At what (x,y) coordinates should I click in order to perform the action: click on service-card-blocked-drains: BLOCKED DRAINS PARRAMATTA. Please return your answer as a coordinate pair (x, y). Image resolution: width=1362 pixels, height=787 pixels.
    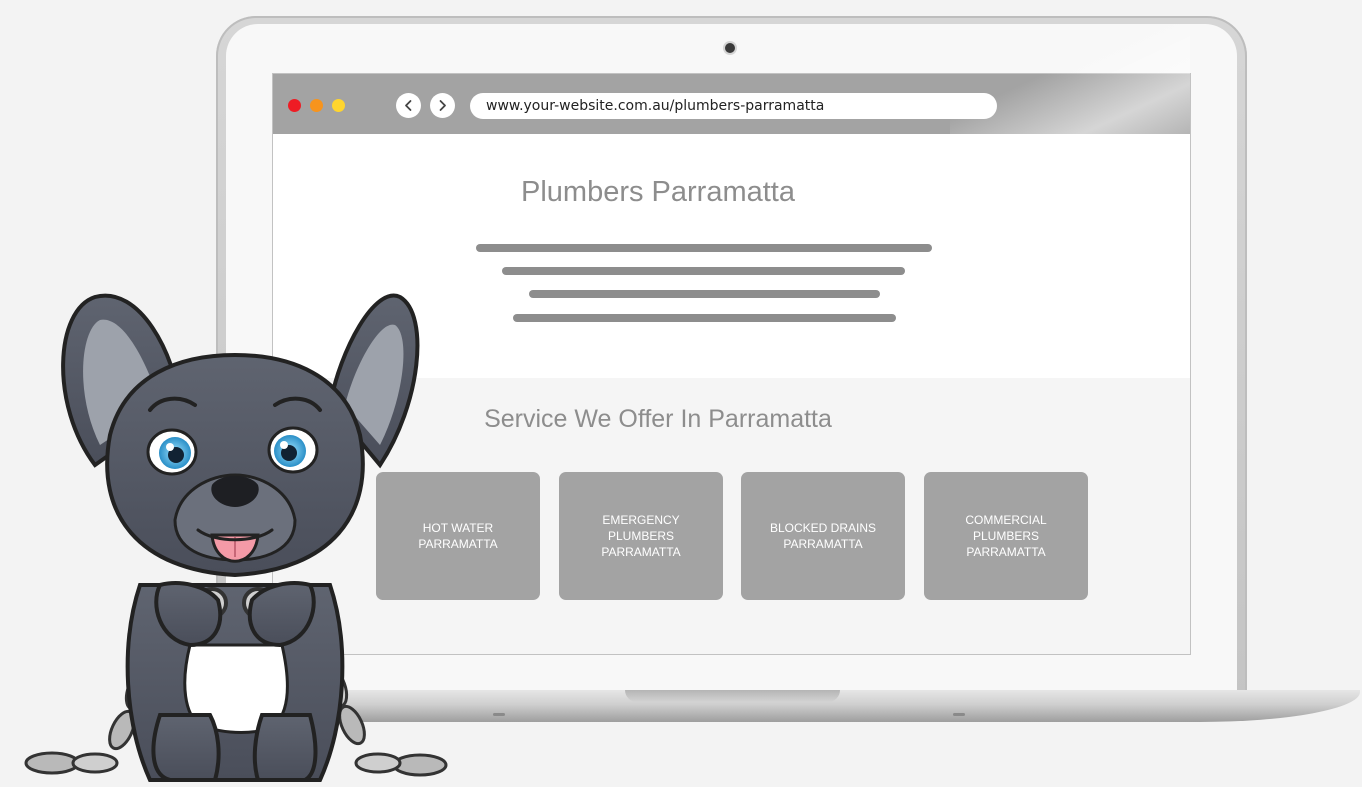
    Looking at the image, I should click on (823, 536).